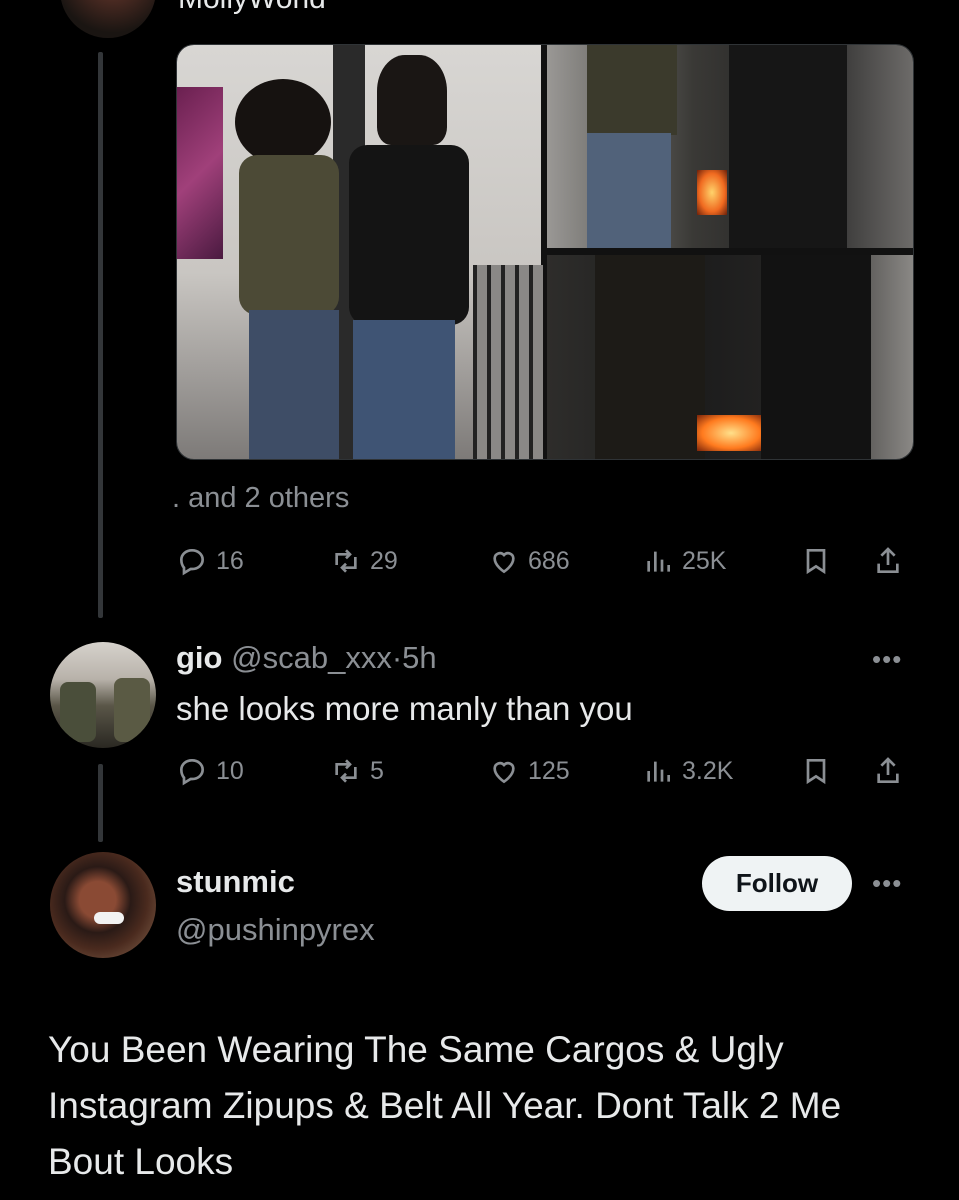 The width and height of the screenshot is (959, 1200). I want to click on like-action-top: 686, so click(529, 561).